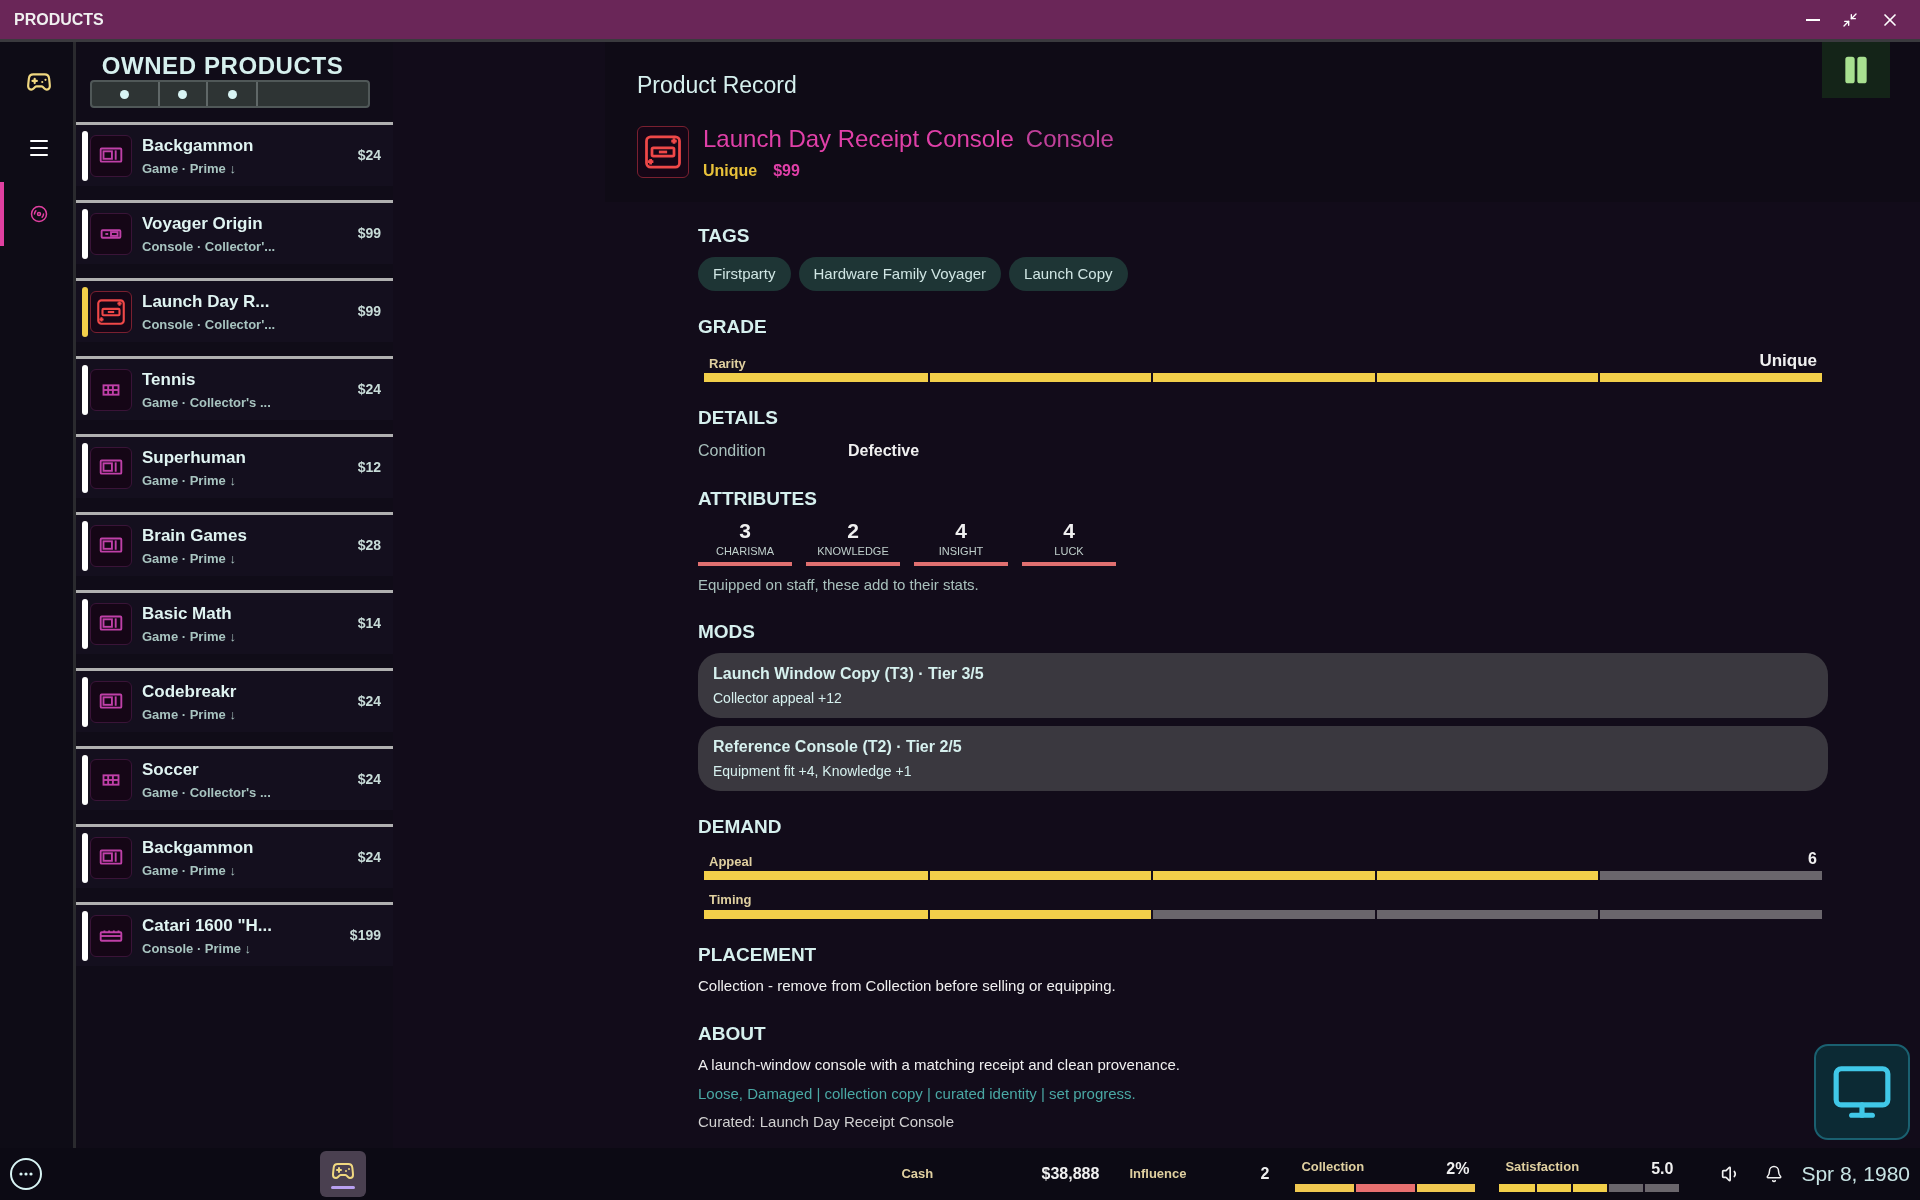  I want to click on stat-label: Satisfaction, so click(1542, 1166).